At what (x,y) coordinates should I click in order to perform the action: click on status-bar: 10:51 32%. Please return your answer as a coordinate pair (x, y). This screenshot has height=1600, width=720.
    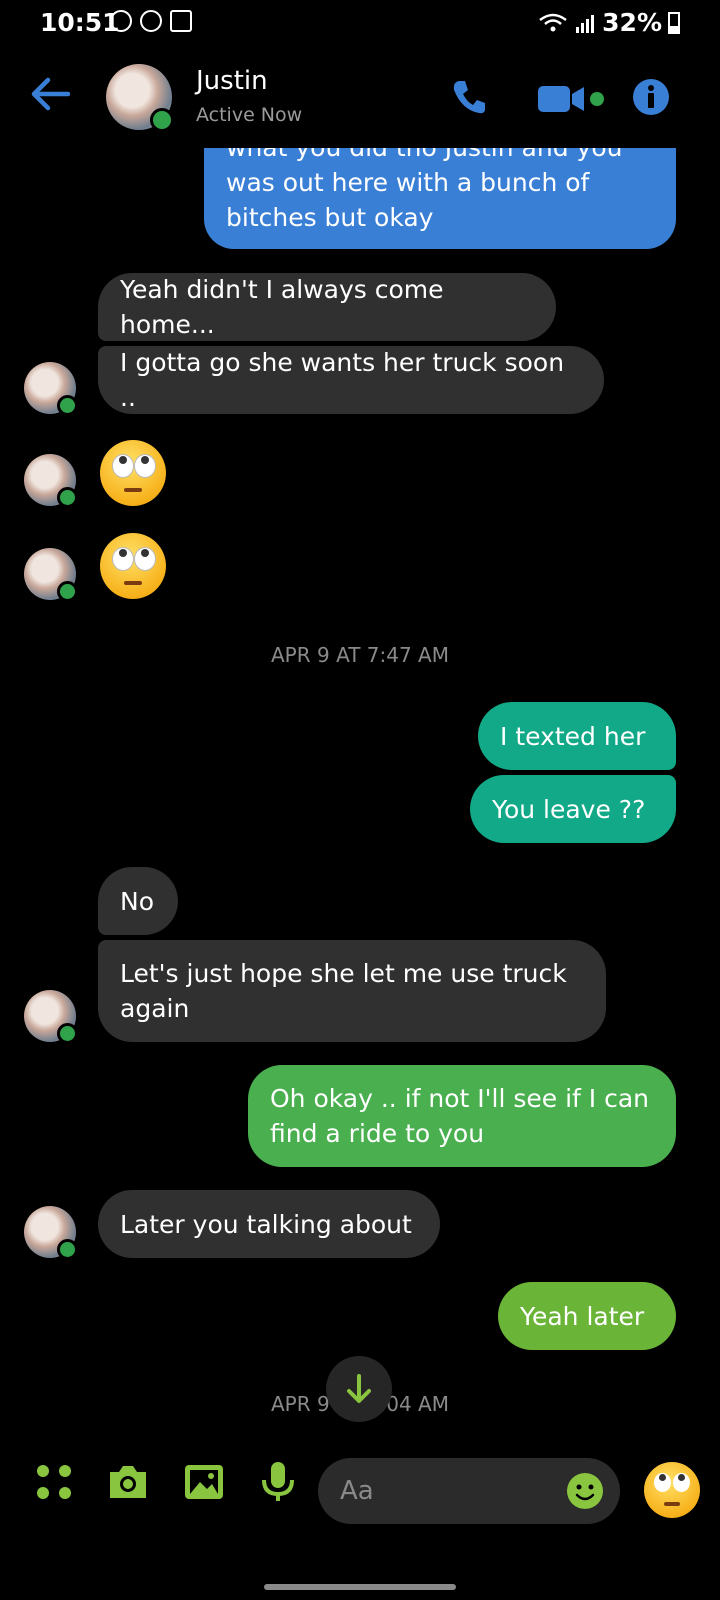
    Looking at the image, I should click on (360, 22).